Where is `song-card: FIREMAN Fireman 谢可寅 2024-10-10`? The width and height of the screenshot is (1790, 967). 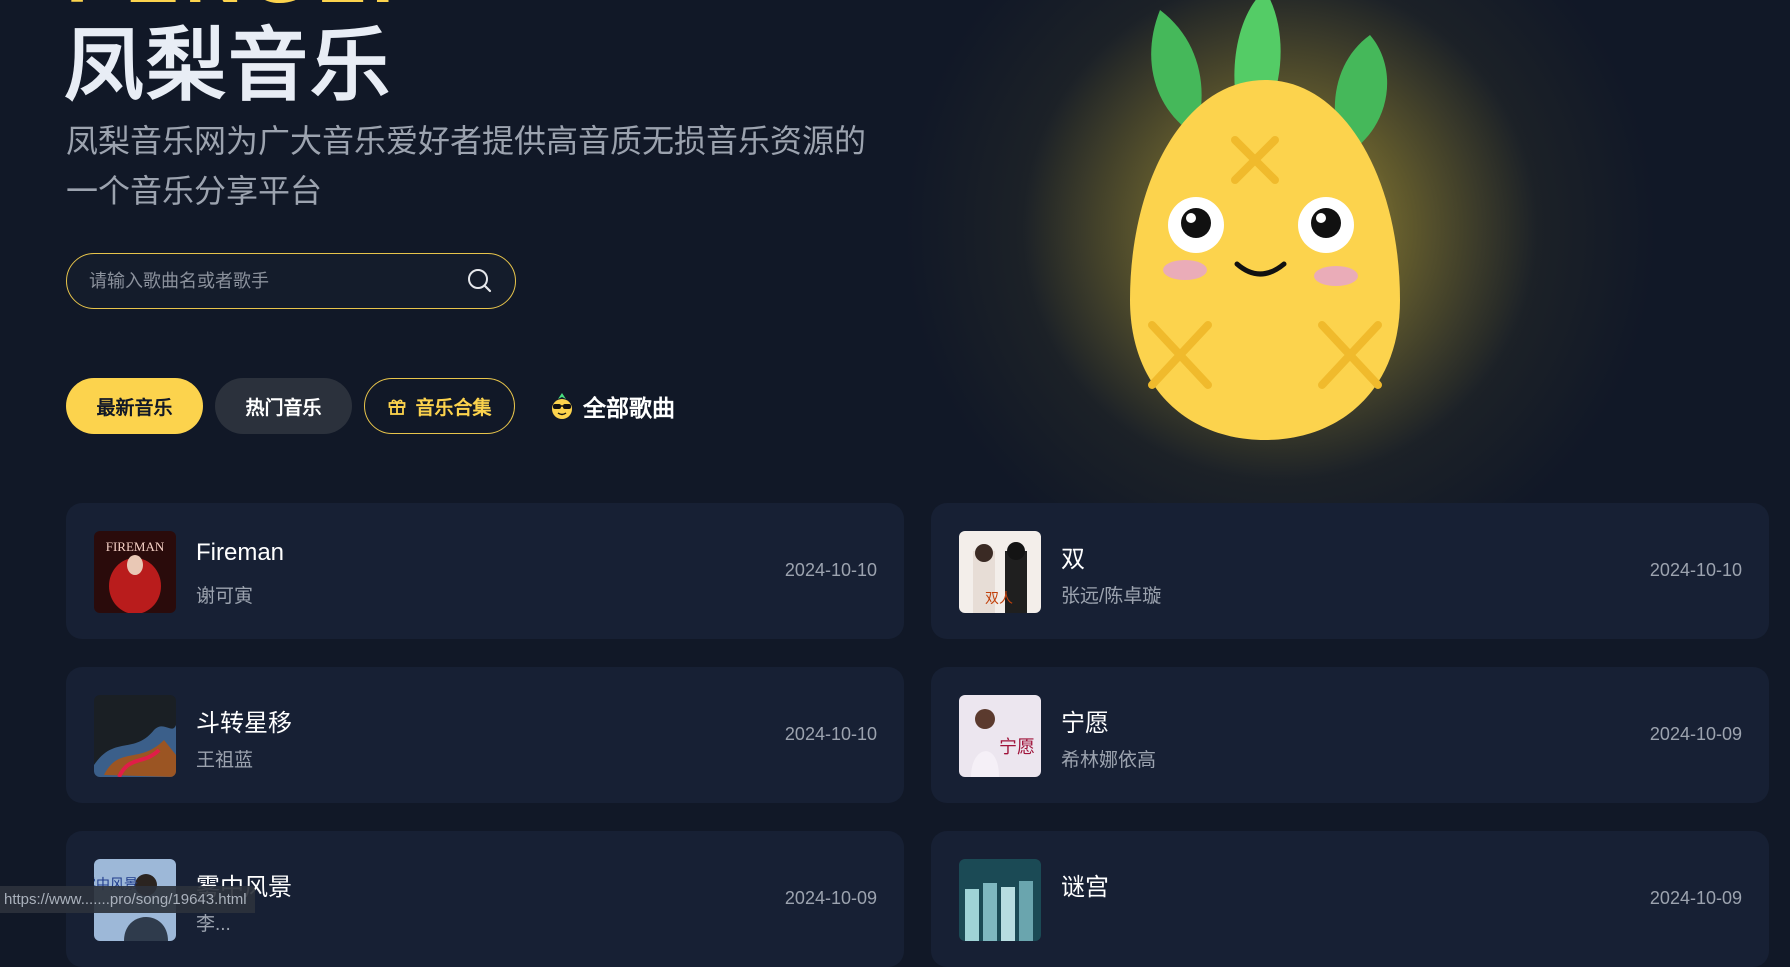 song-card: FIREMAN Fireman 谢可寅 2024-10-10 is located at coordinates (485, 571).